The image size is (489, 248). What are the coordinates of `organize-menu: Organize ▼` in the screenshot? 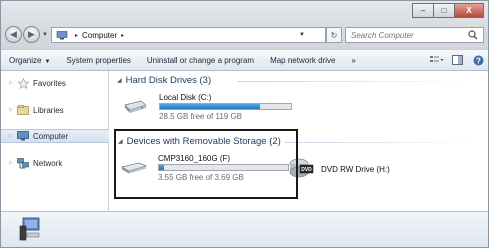 It's located at (29, 60).